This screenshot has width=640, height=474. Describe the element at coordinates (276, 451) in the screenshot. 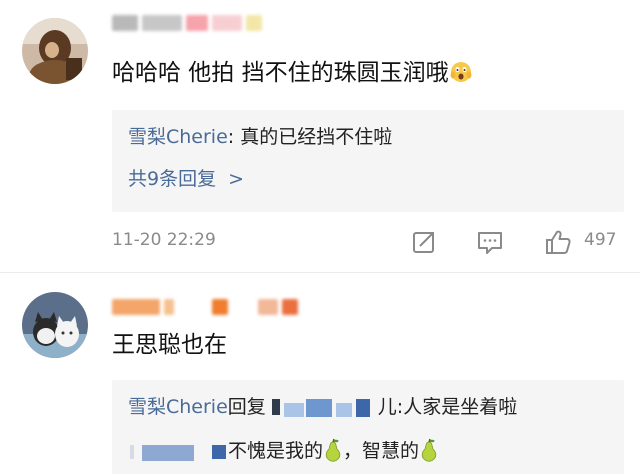

I see `reply-second-text: 不愧是我的` at that location.